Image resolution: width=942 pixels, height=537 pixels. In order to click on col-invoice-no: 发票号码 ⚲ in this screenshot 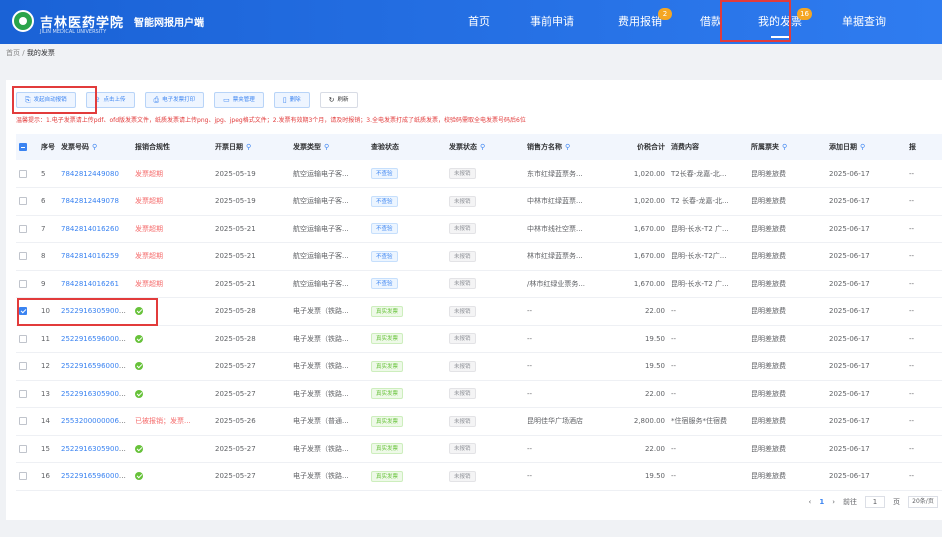, I will do `click(95, 147)`.